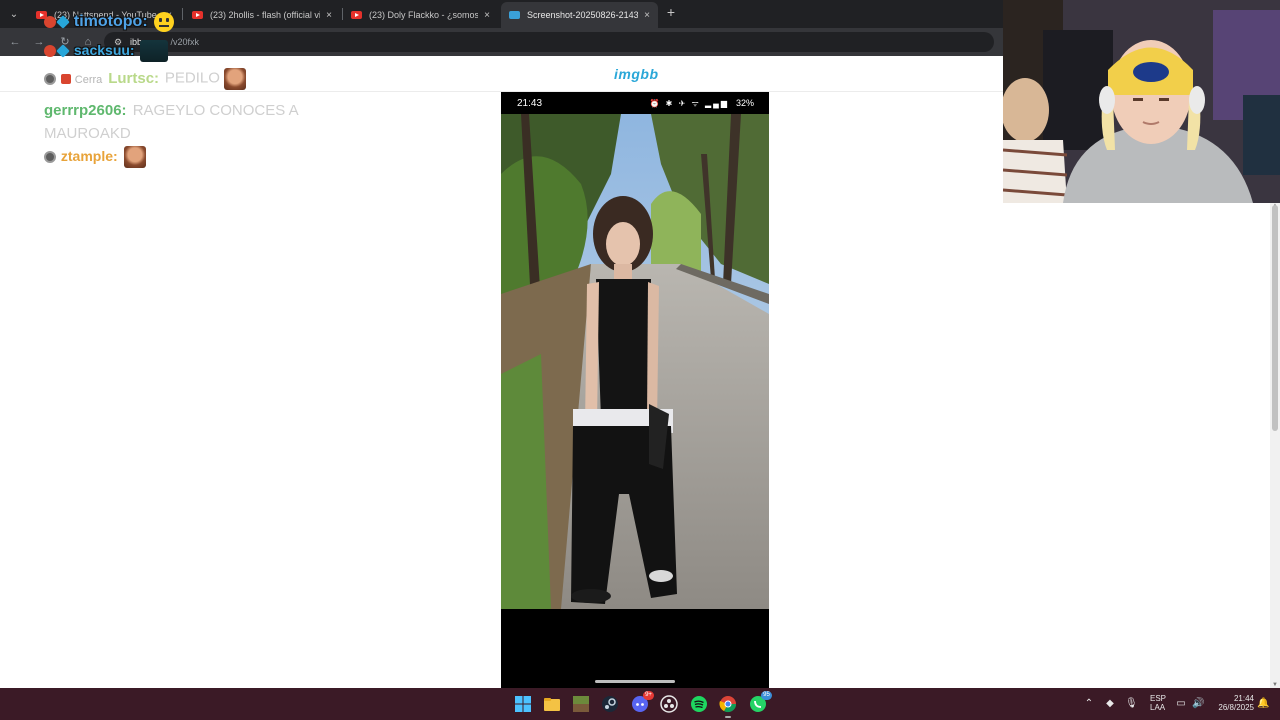 This screenshot has height=720, width=1280. I want to click on scrollbar-thumb, so click(1275, 318).